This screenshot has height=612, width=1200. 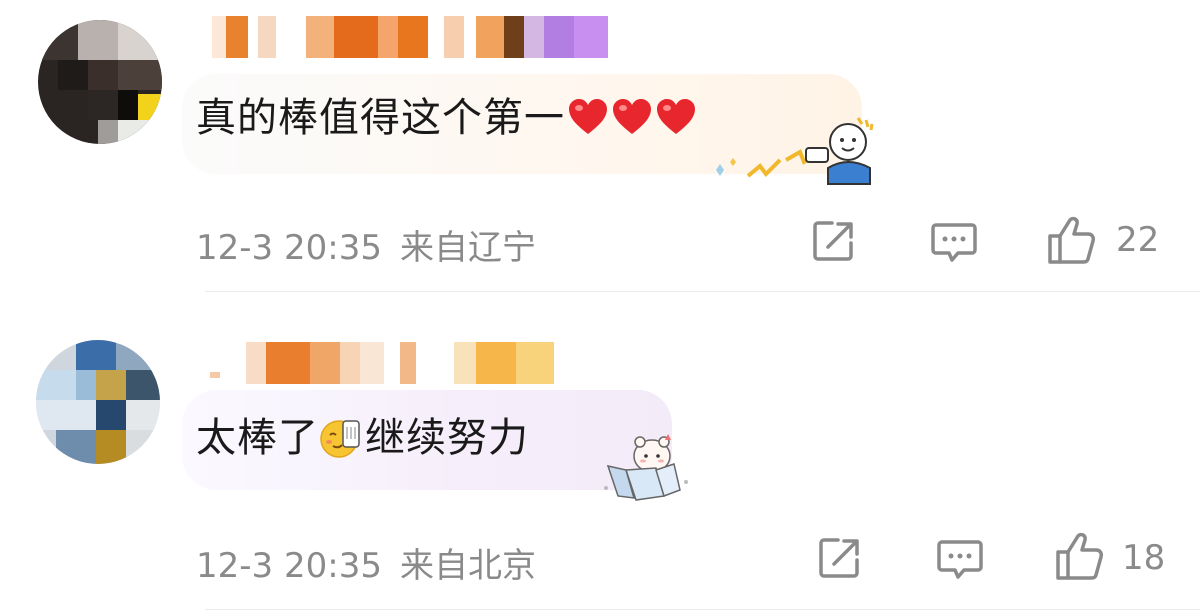 I want to click on comment-text-after: 继续努力, so click(x=447, y=438).